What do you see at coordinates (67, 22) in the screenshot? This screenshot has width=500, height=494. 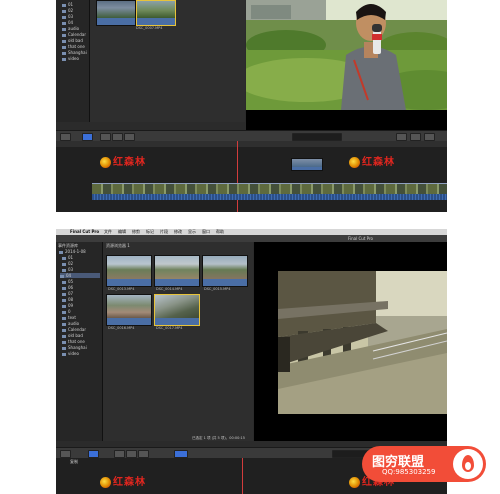 I see `sidebar-item: 04` at bounding box center [67, 22].